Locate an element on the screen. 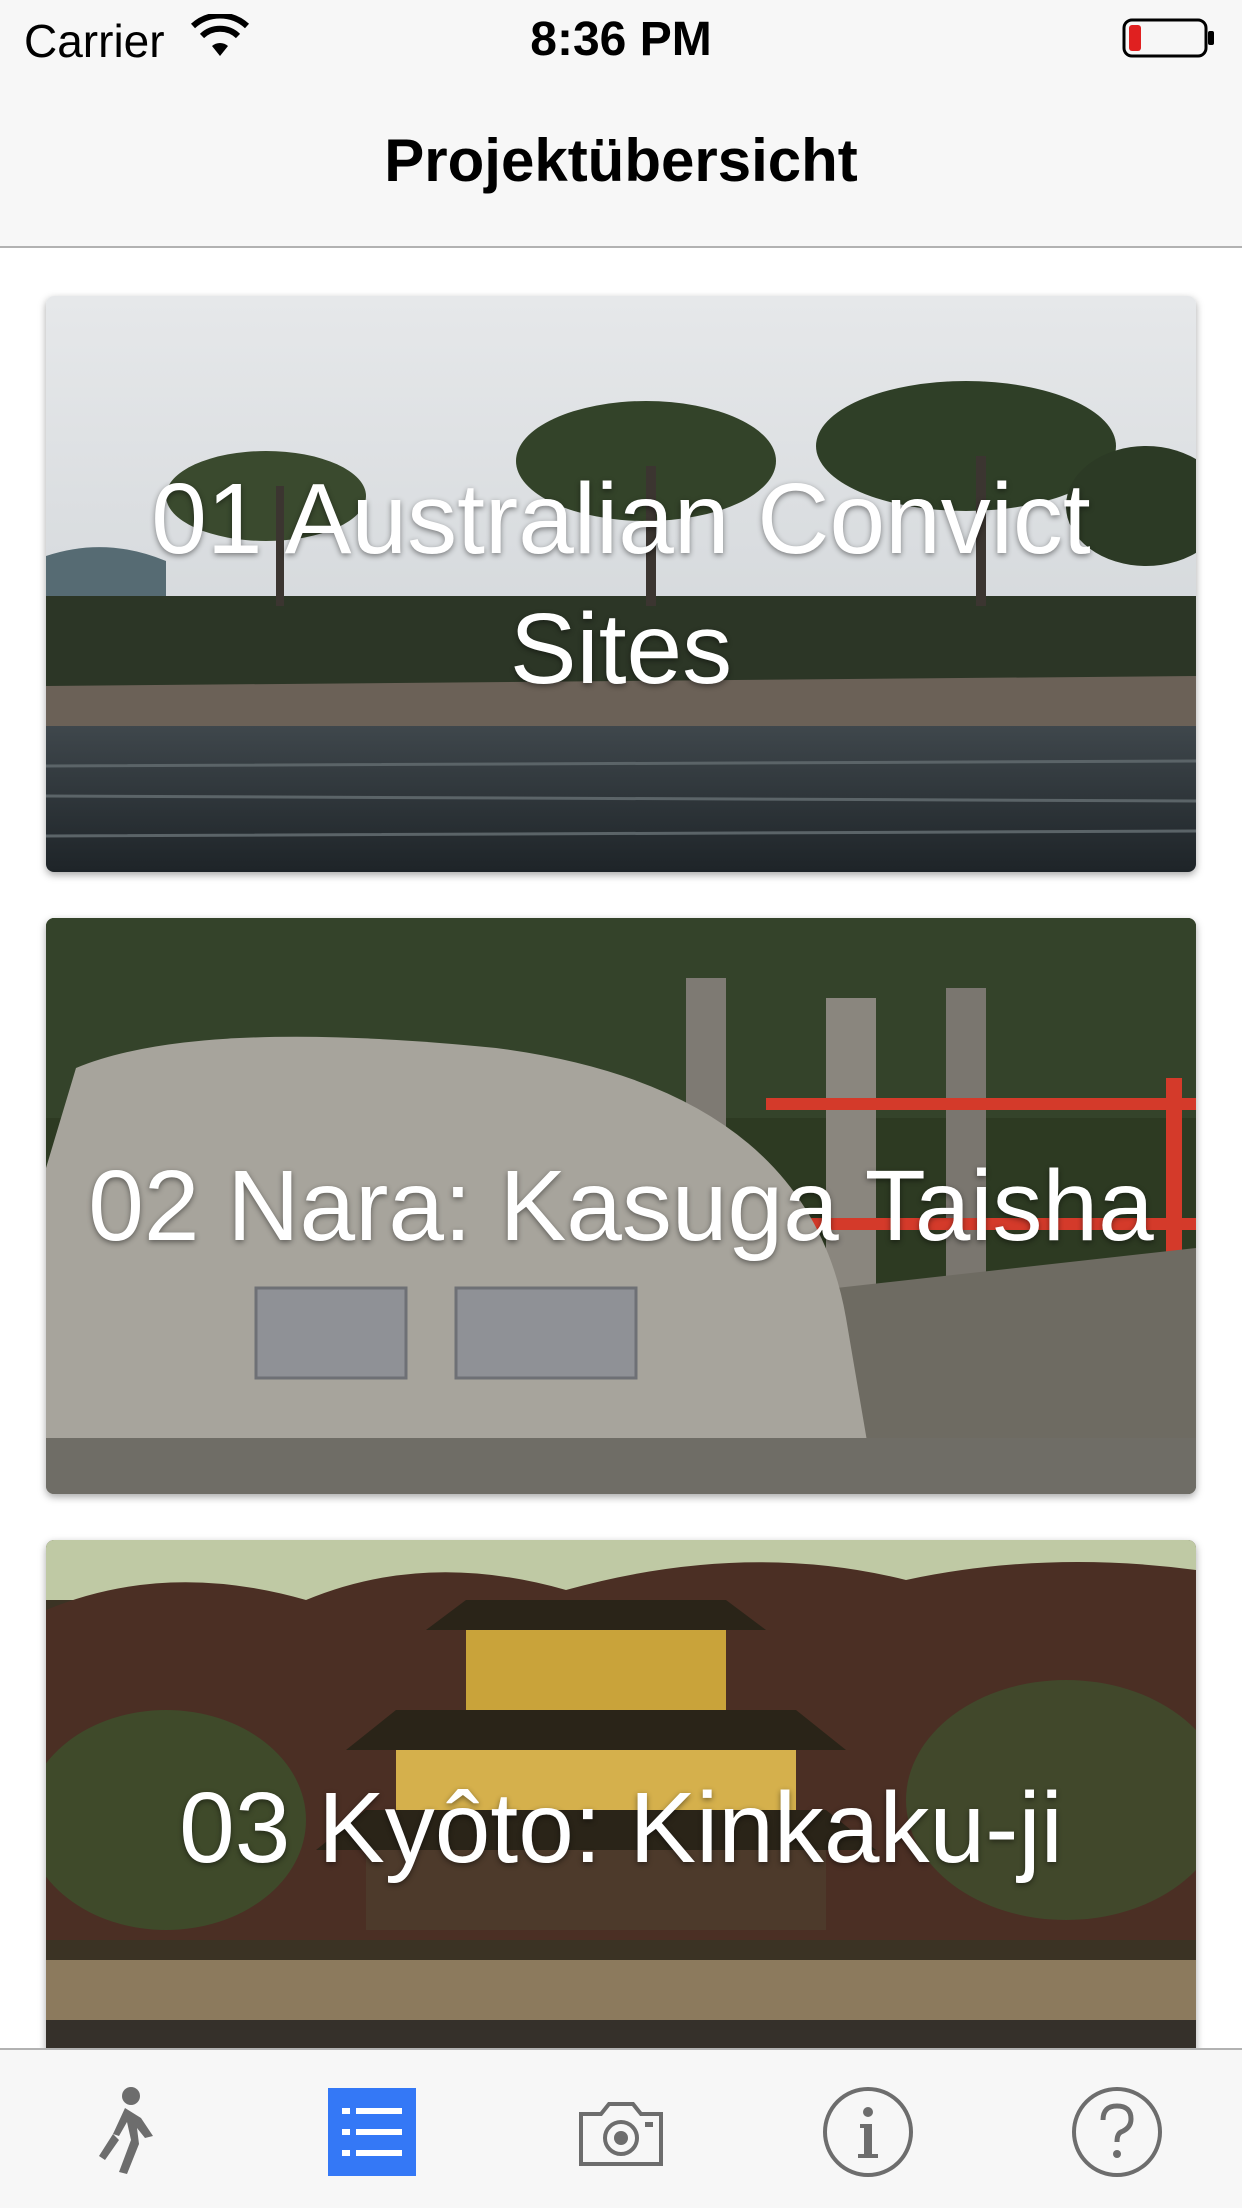 The image size is (1242, 2208). help-icon is located at coordinates (1117, 2132).